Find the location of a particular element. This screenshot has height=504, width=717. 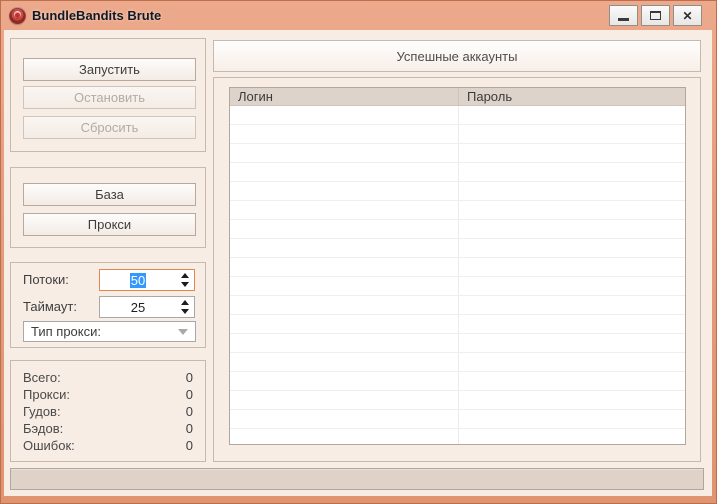

timeout-down-icon is located at coordinates (185, 311).